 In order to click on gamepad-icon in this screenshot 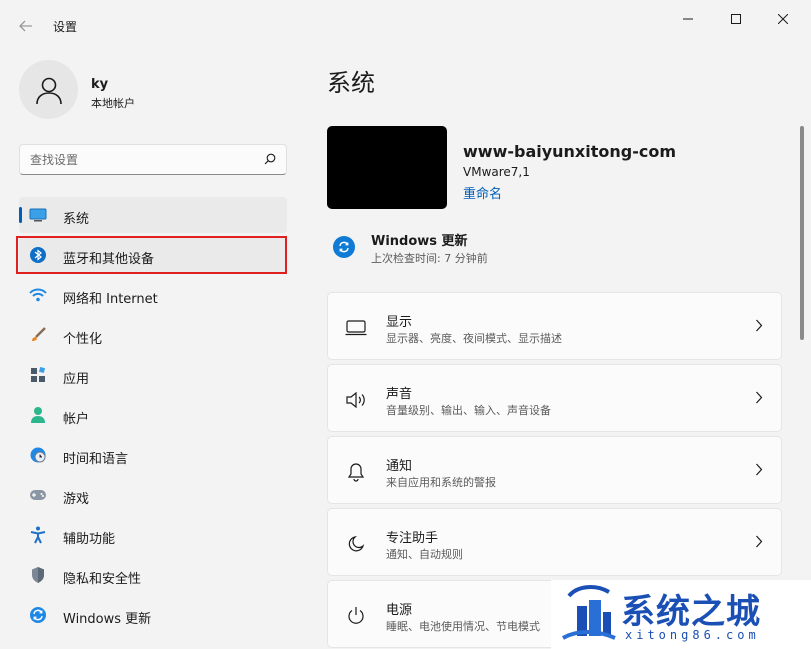, I will do `click(38, 495)`.